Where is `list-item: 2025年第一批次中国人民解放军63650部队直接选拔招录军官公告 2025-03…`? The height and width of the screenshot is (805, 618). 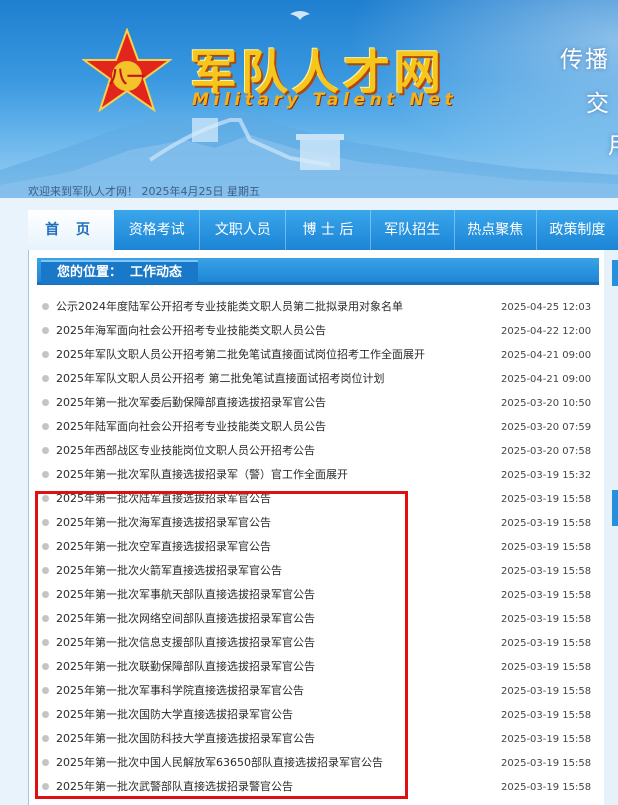
list-item: 2025年第一批次中国人民解放军63650部队直接选拔招录军官公告 2025-03… is located at coordinates (317, 763).